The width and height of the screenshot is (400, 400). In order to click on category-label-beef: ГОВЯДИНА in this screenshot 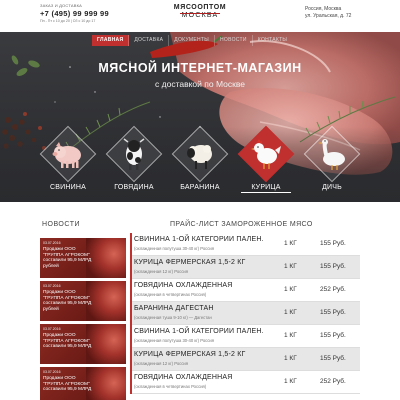, I will do `click(134, 187)`.